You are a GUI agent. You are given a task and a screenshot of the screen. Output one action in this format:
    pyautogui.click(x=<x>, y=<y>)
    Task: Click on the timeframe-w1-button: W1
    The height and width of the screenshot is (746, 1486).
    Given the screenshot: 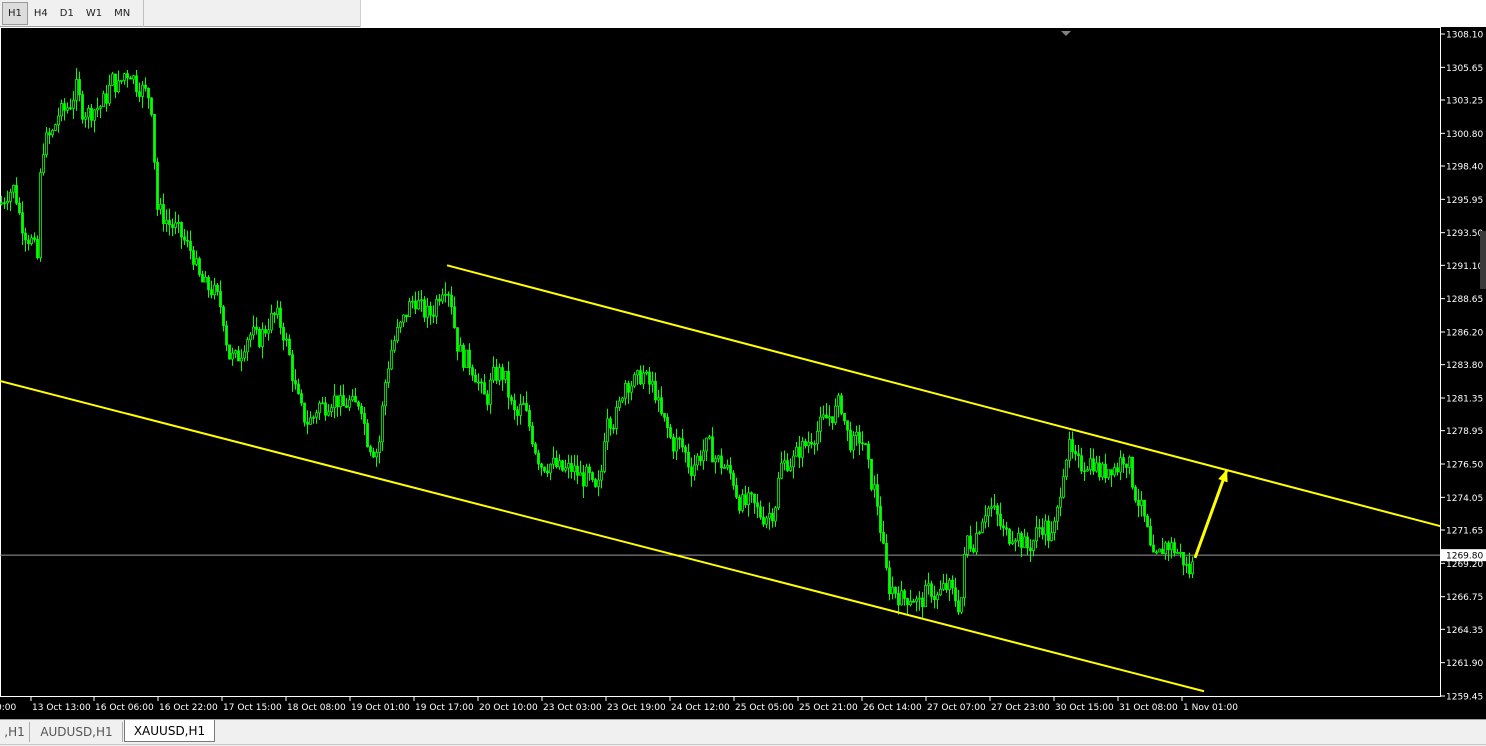 What is the action you would take?
    pyautogui.click(x=94, y=13)
    